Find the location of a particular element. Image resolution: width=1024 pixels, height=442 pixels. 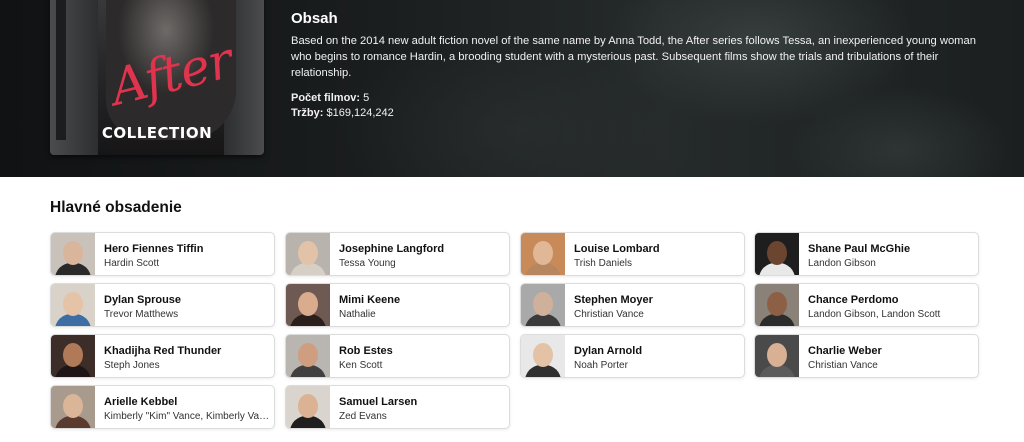

cast-role: Landon Gibson, Landon Scott is located at coordinates (874, 314).